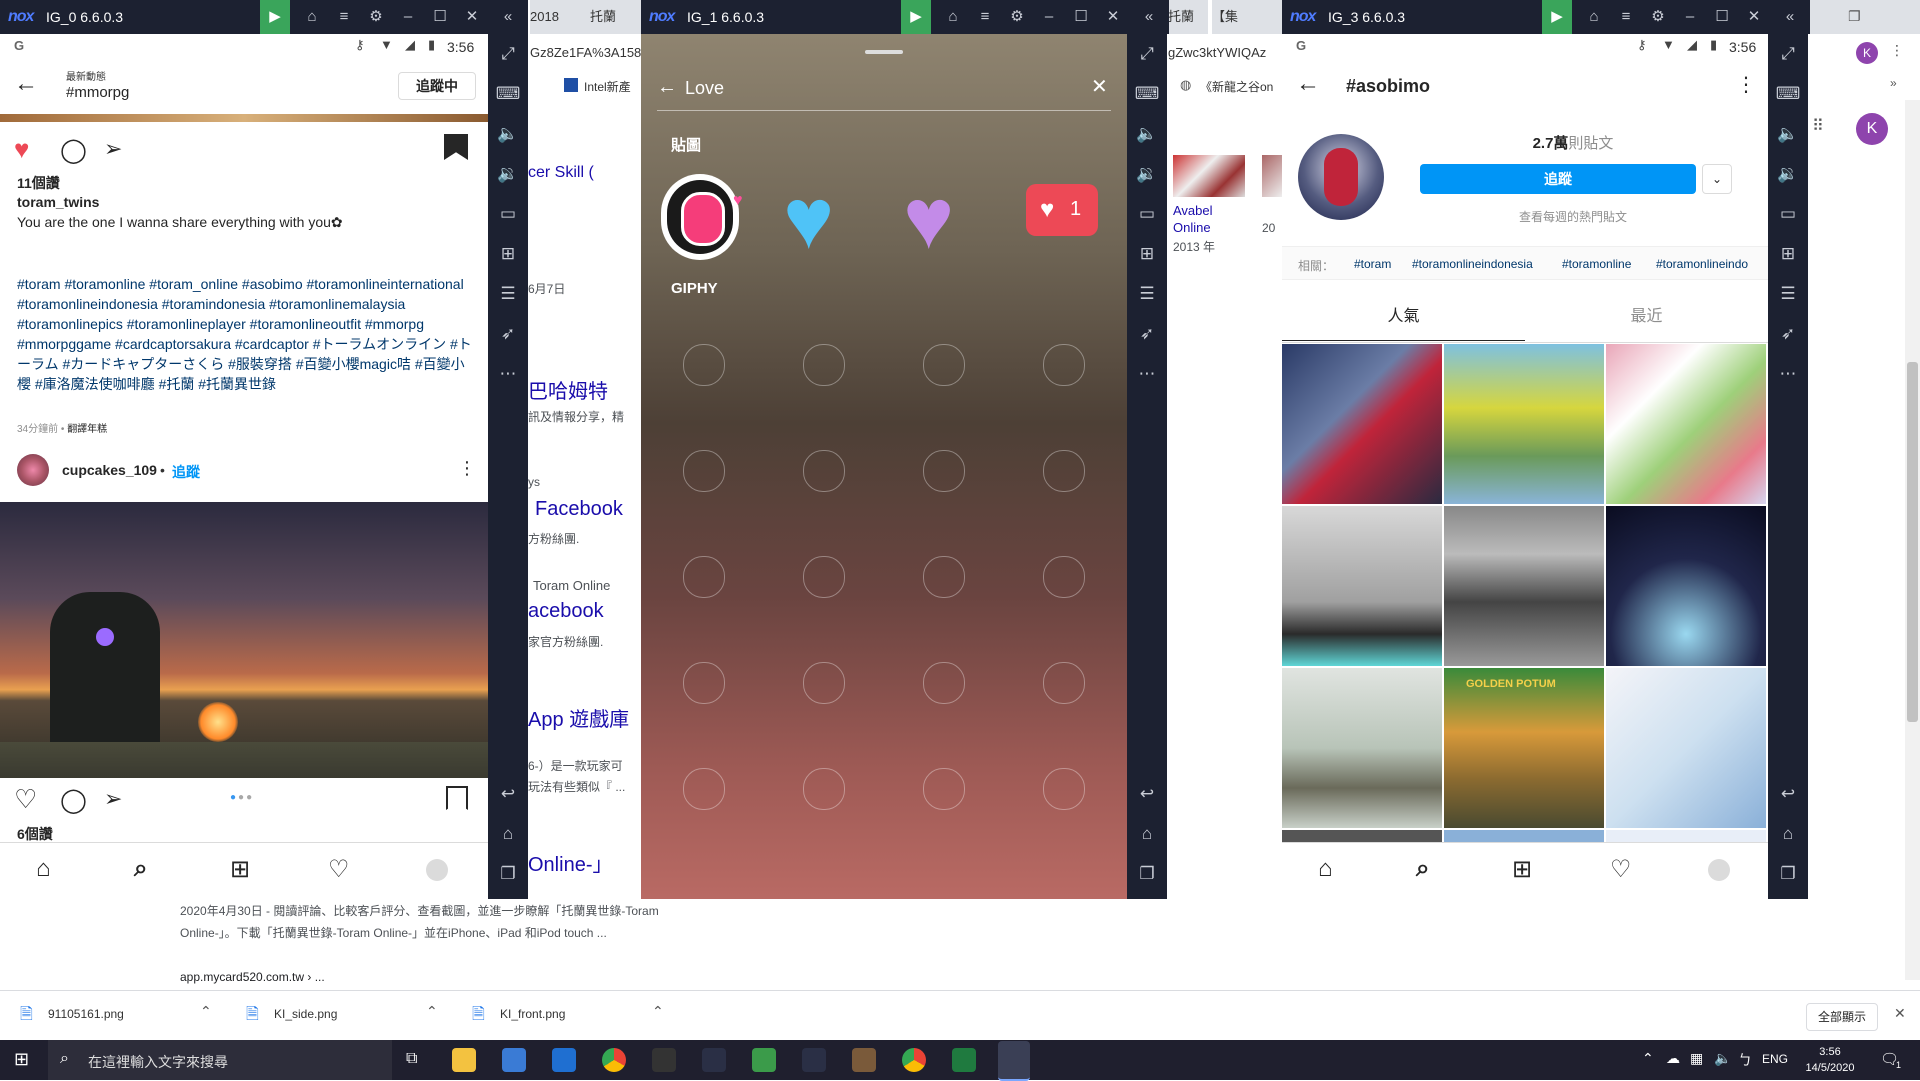 This screenshot has height=1081, width=1920. I want to click on maximize-icon: ☐, so click(440, 17).